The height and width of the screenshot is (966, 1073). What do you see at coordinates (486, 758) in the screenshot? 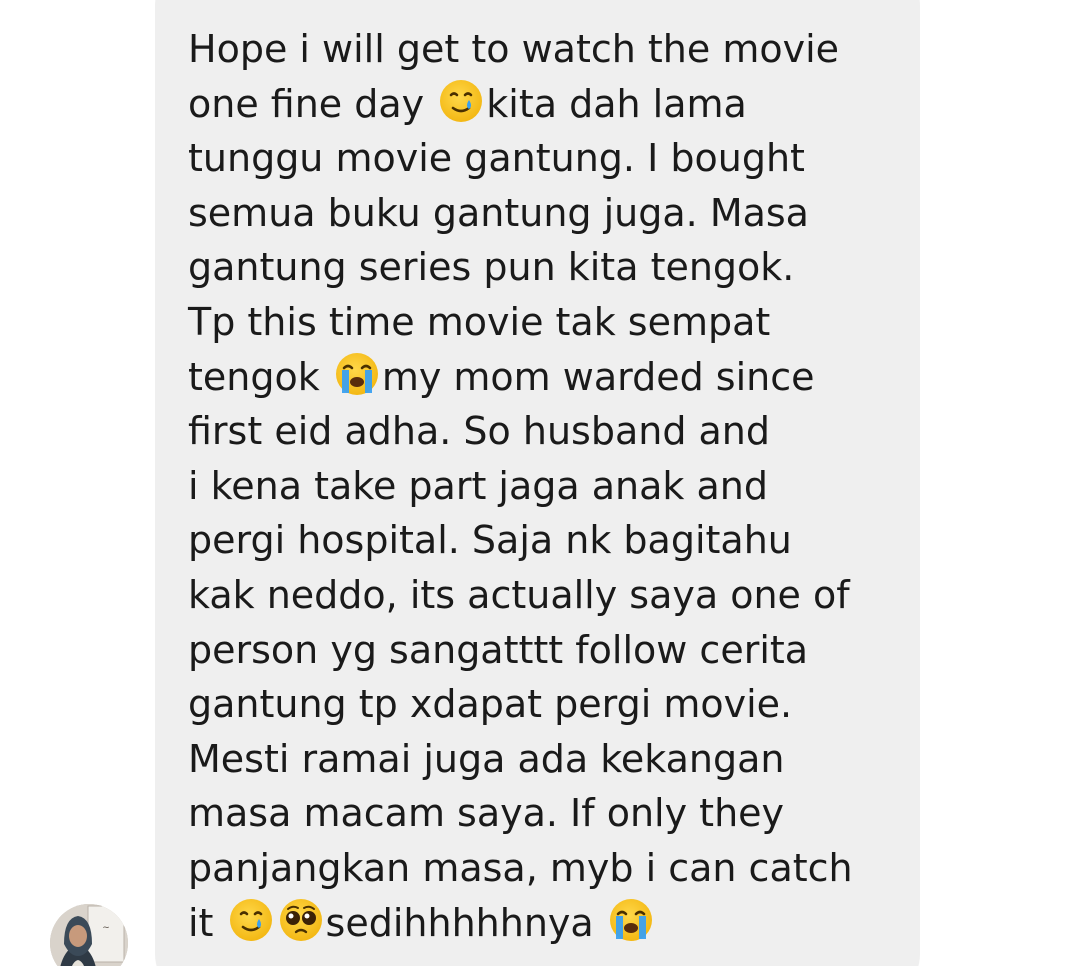
I see `message-line: Mesti ramai juga ada kekangan` at bounding box center [486, 758].